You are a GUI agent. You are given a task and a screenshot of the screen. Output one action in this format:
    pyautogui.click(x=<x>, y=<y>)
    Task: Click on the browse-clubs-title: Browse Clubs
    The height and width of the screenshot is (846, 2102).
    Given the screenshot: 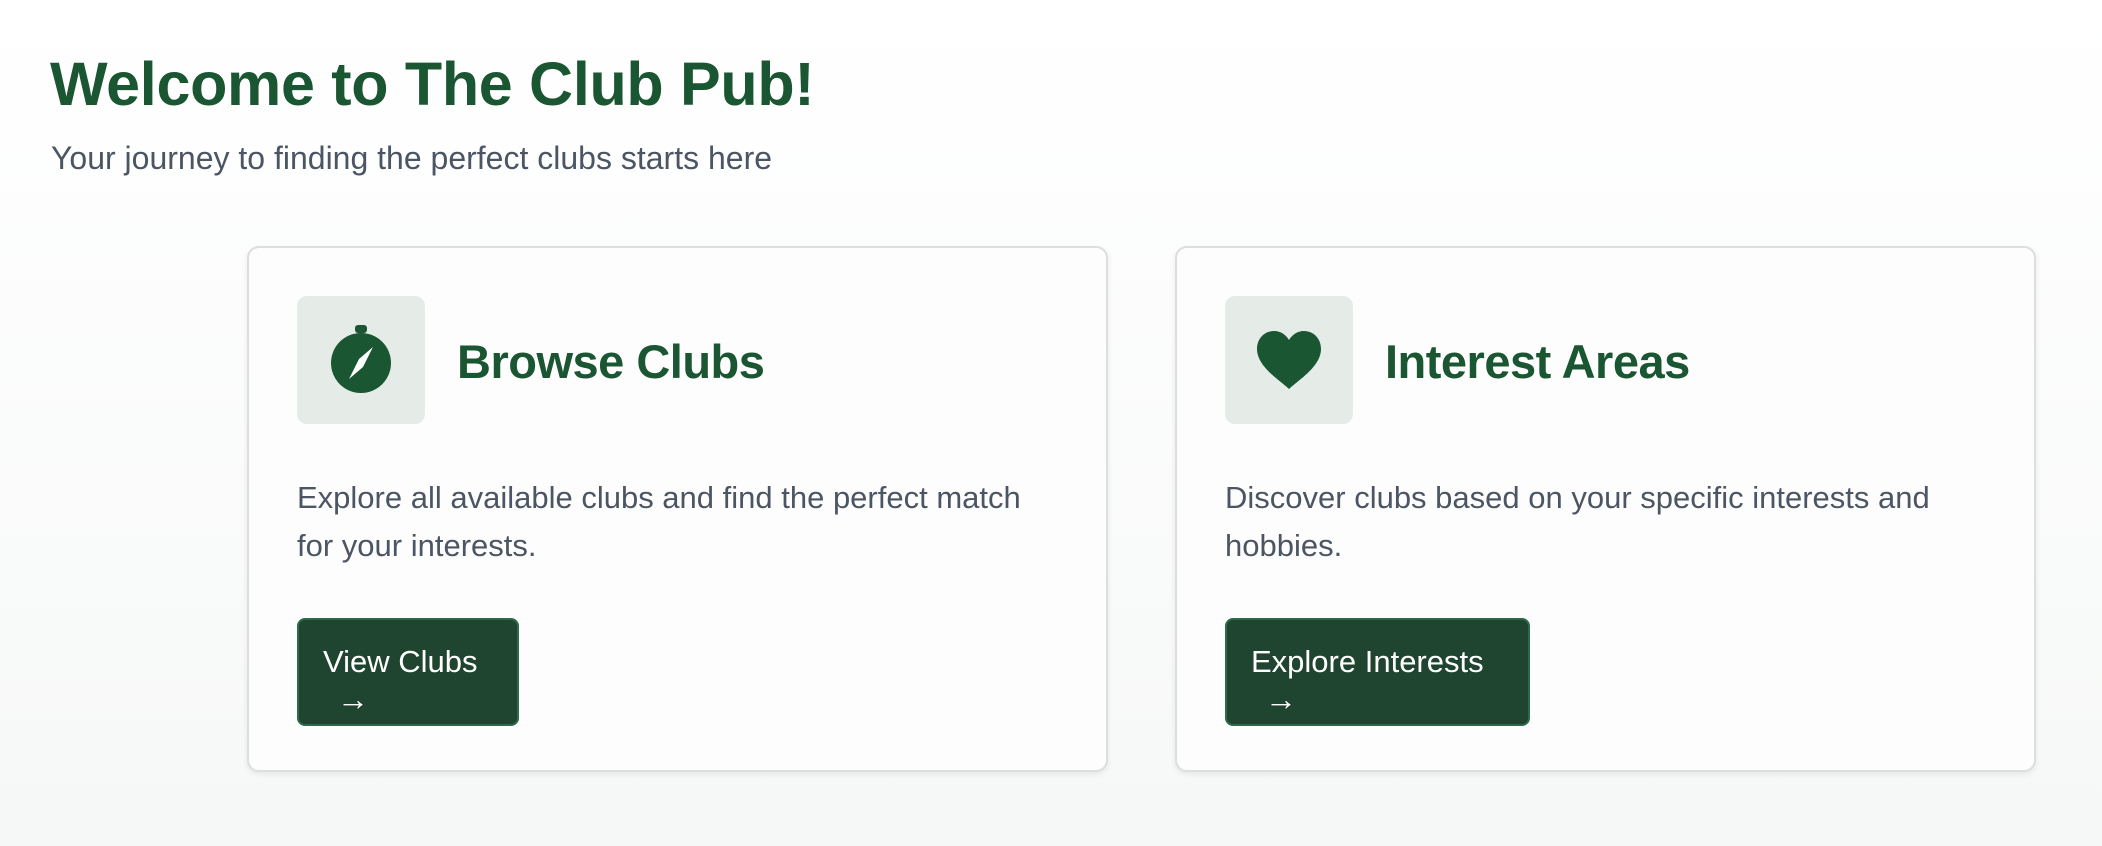 What is the action you would take?
    pyautogui.click(x=611, y=361)
    